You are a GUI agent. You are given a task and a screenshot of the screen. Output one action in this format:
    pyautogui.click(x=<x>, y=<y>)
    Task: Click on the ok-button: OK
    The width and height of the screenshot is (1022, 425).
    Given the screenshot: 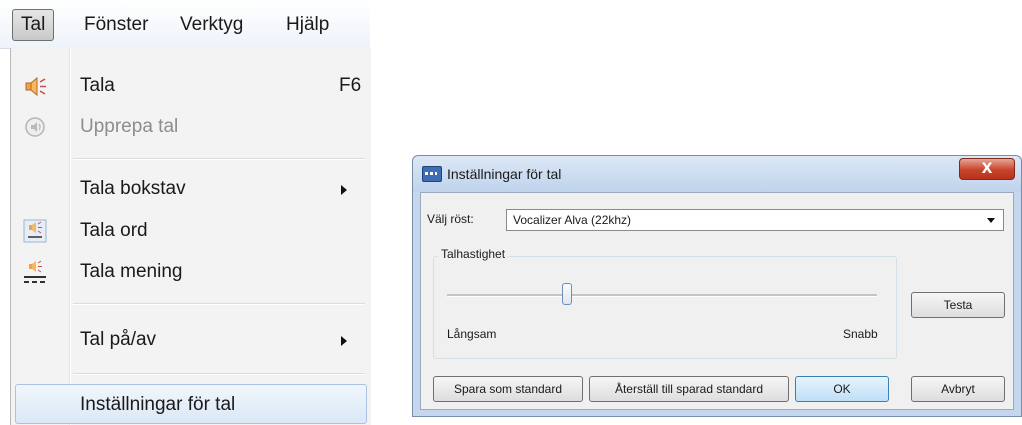 What is the action you would take?
    pyautogui.click(x=842, y=389)
    